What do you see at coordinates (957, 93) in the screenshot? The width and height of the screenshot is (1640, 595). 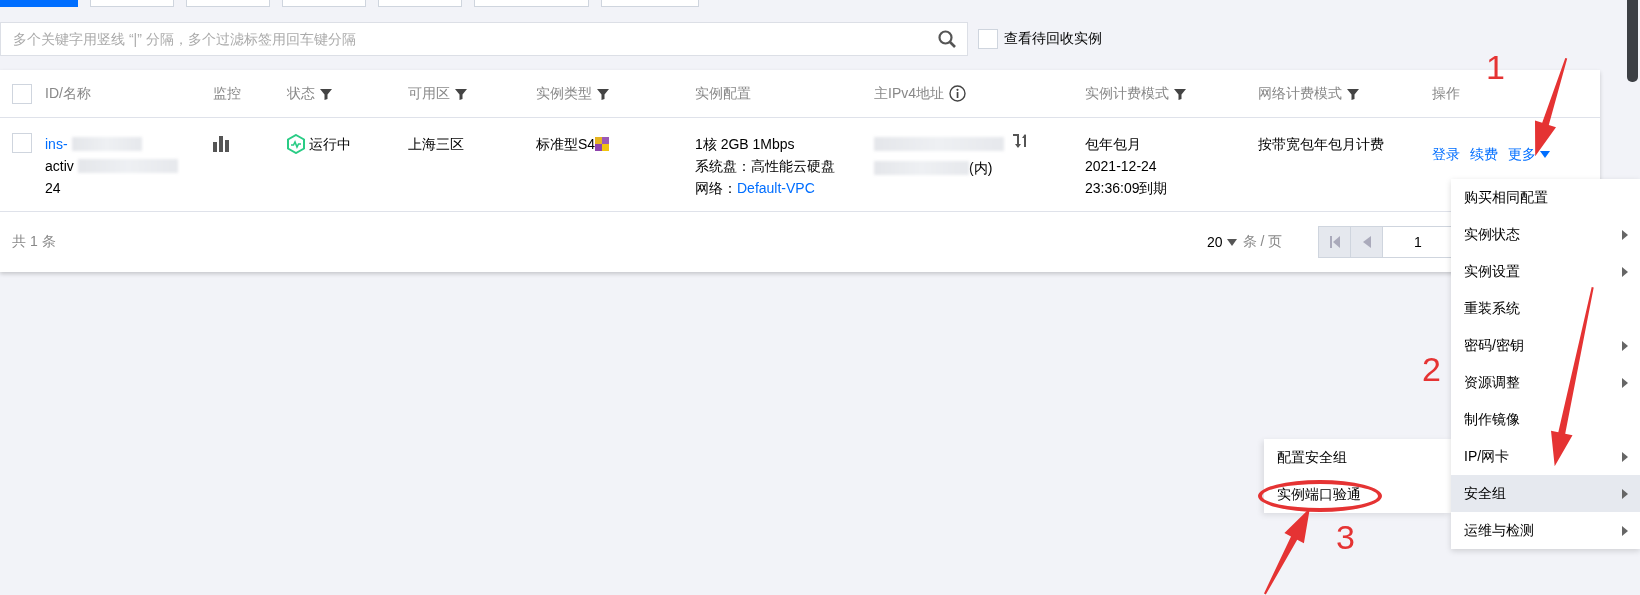 I see `info-icon` at bounding box center [957, 93].